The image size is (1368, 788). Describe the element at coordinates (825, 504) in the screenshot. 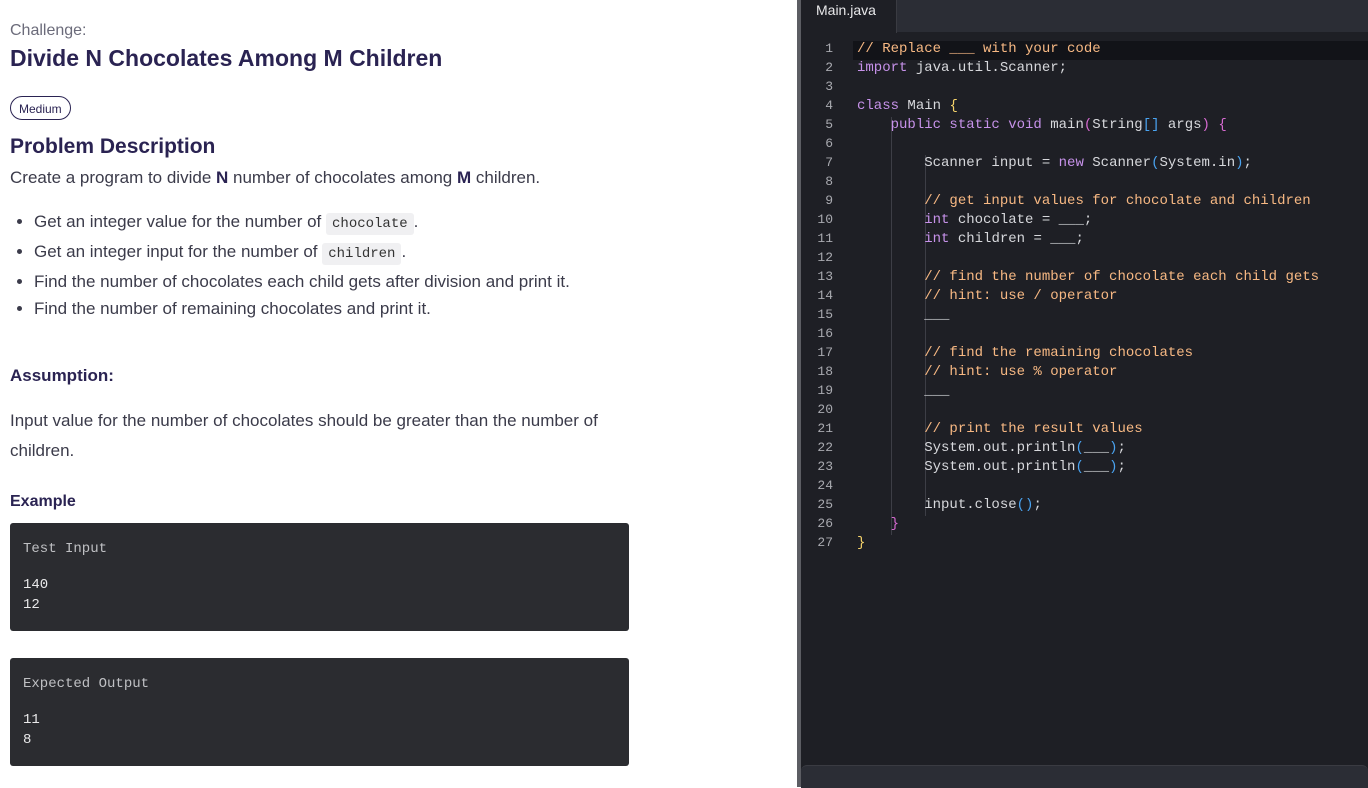

I see `line-number: 25` at that location.